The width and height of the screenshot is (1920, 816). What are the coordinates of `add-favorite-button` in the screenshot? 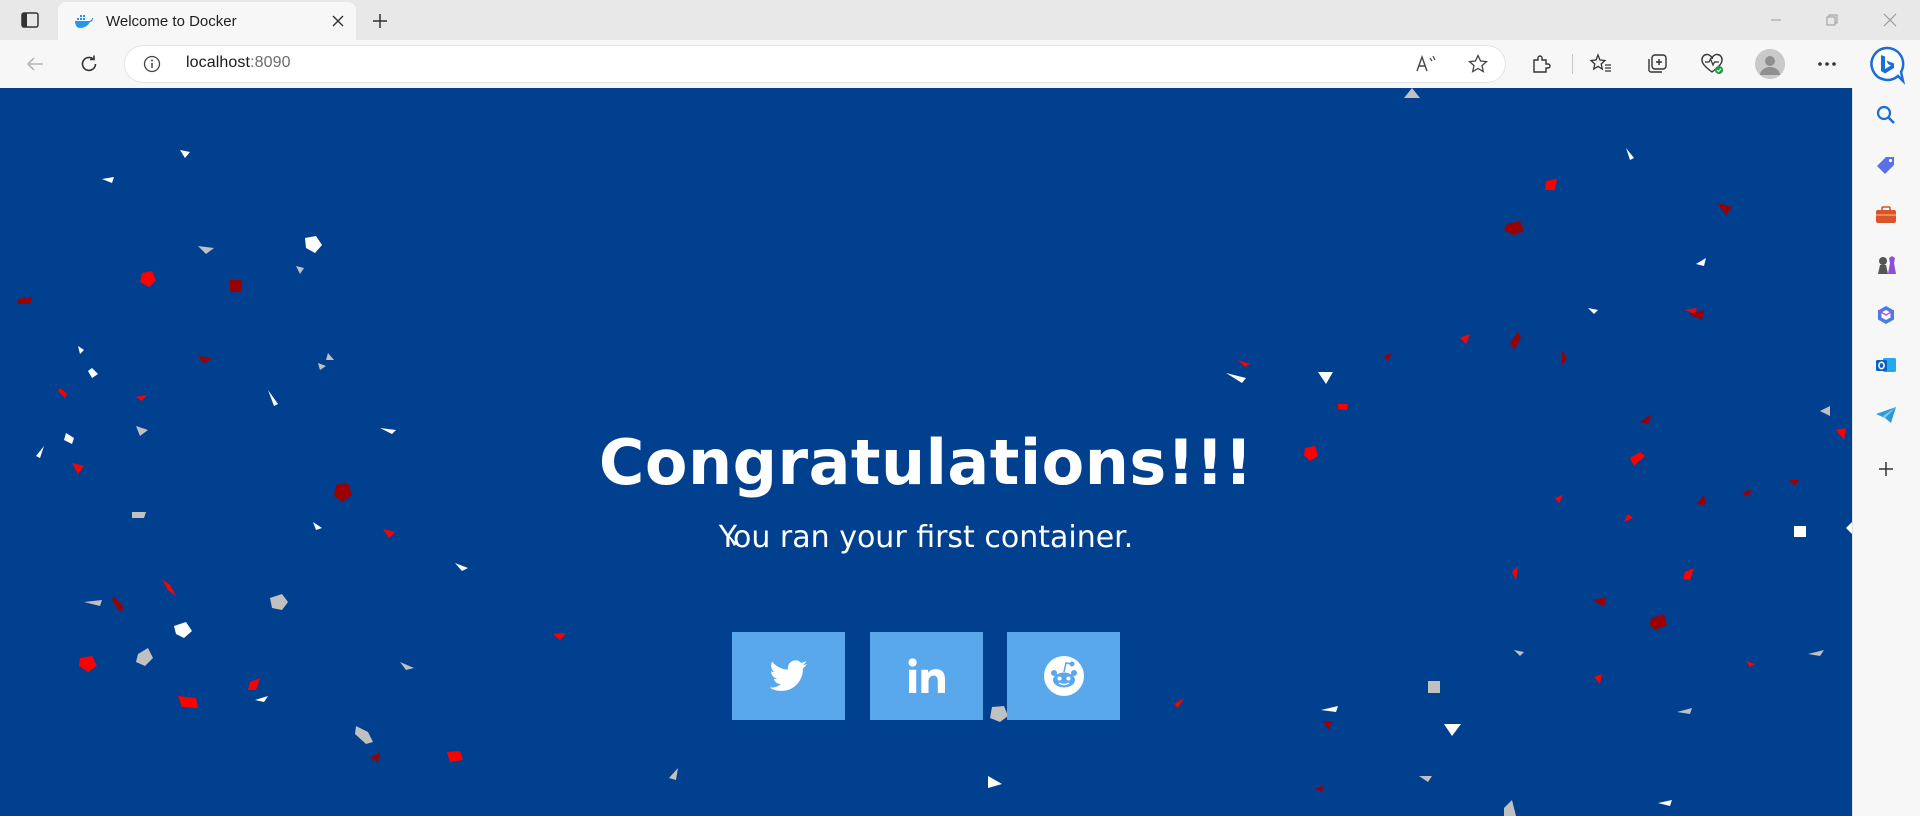 It's located at (1478, 64).